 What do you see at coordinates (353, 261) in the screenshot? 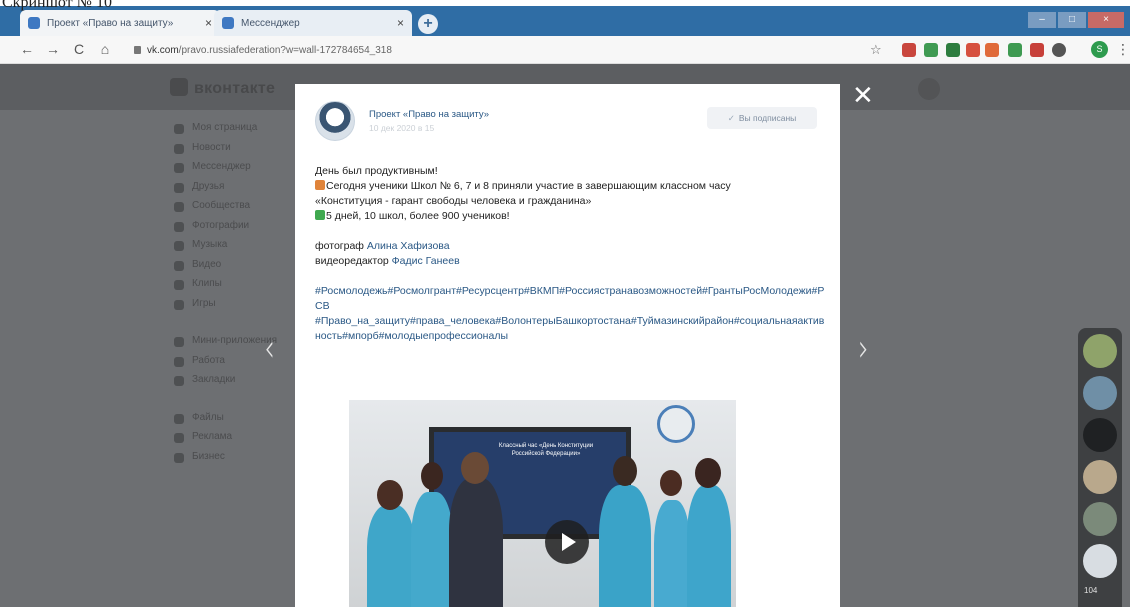
I see `editor-label: видеоредактор` at bounding box center [353, 261].